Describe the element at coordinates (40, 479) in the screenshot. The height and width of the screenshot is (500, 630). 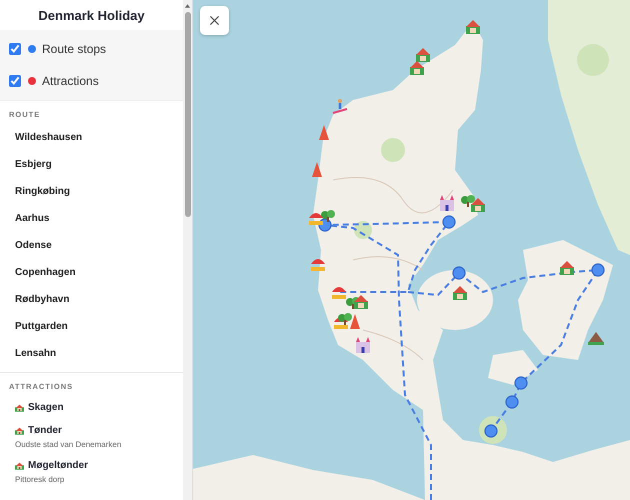
I see `attraction-description: Pittoresk dorp` at that location.